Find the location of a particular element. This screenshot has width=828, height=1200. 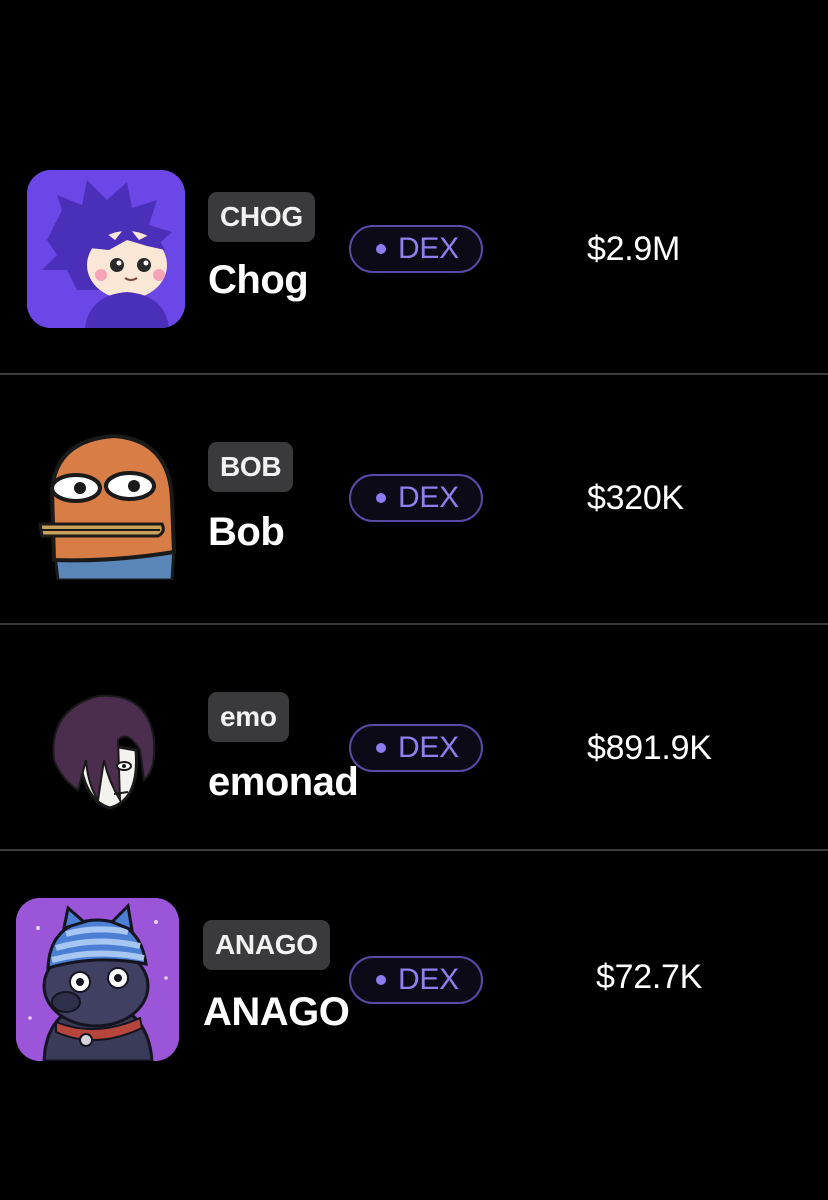

token-name: emonad is located at coordinates (283, 782).